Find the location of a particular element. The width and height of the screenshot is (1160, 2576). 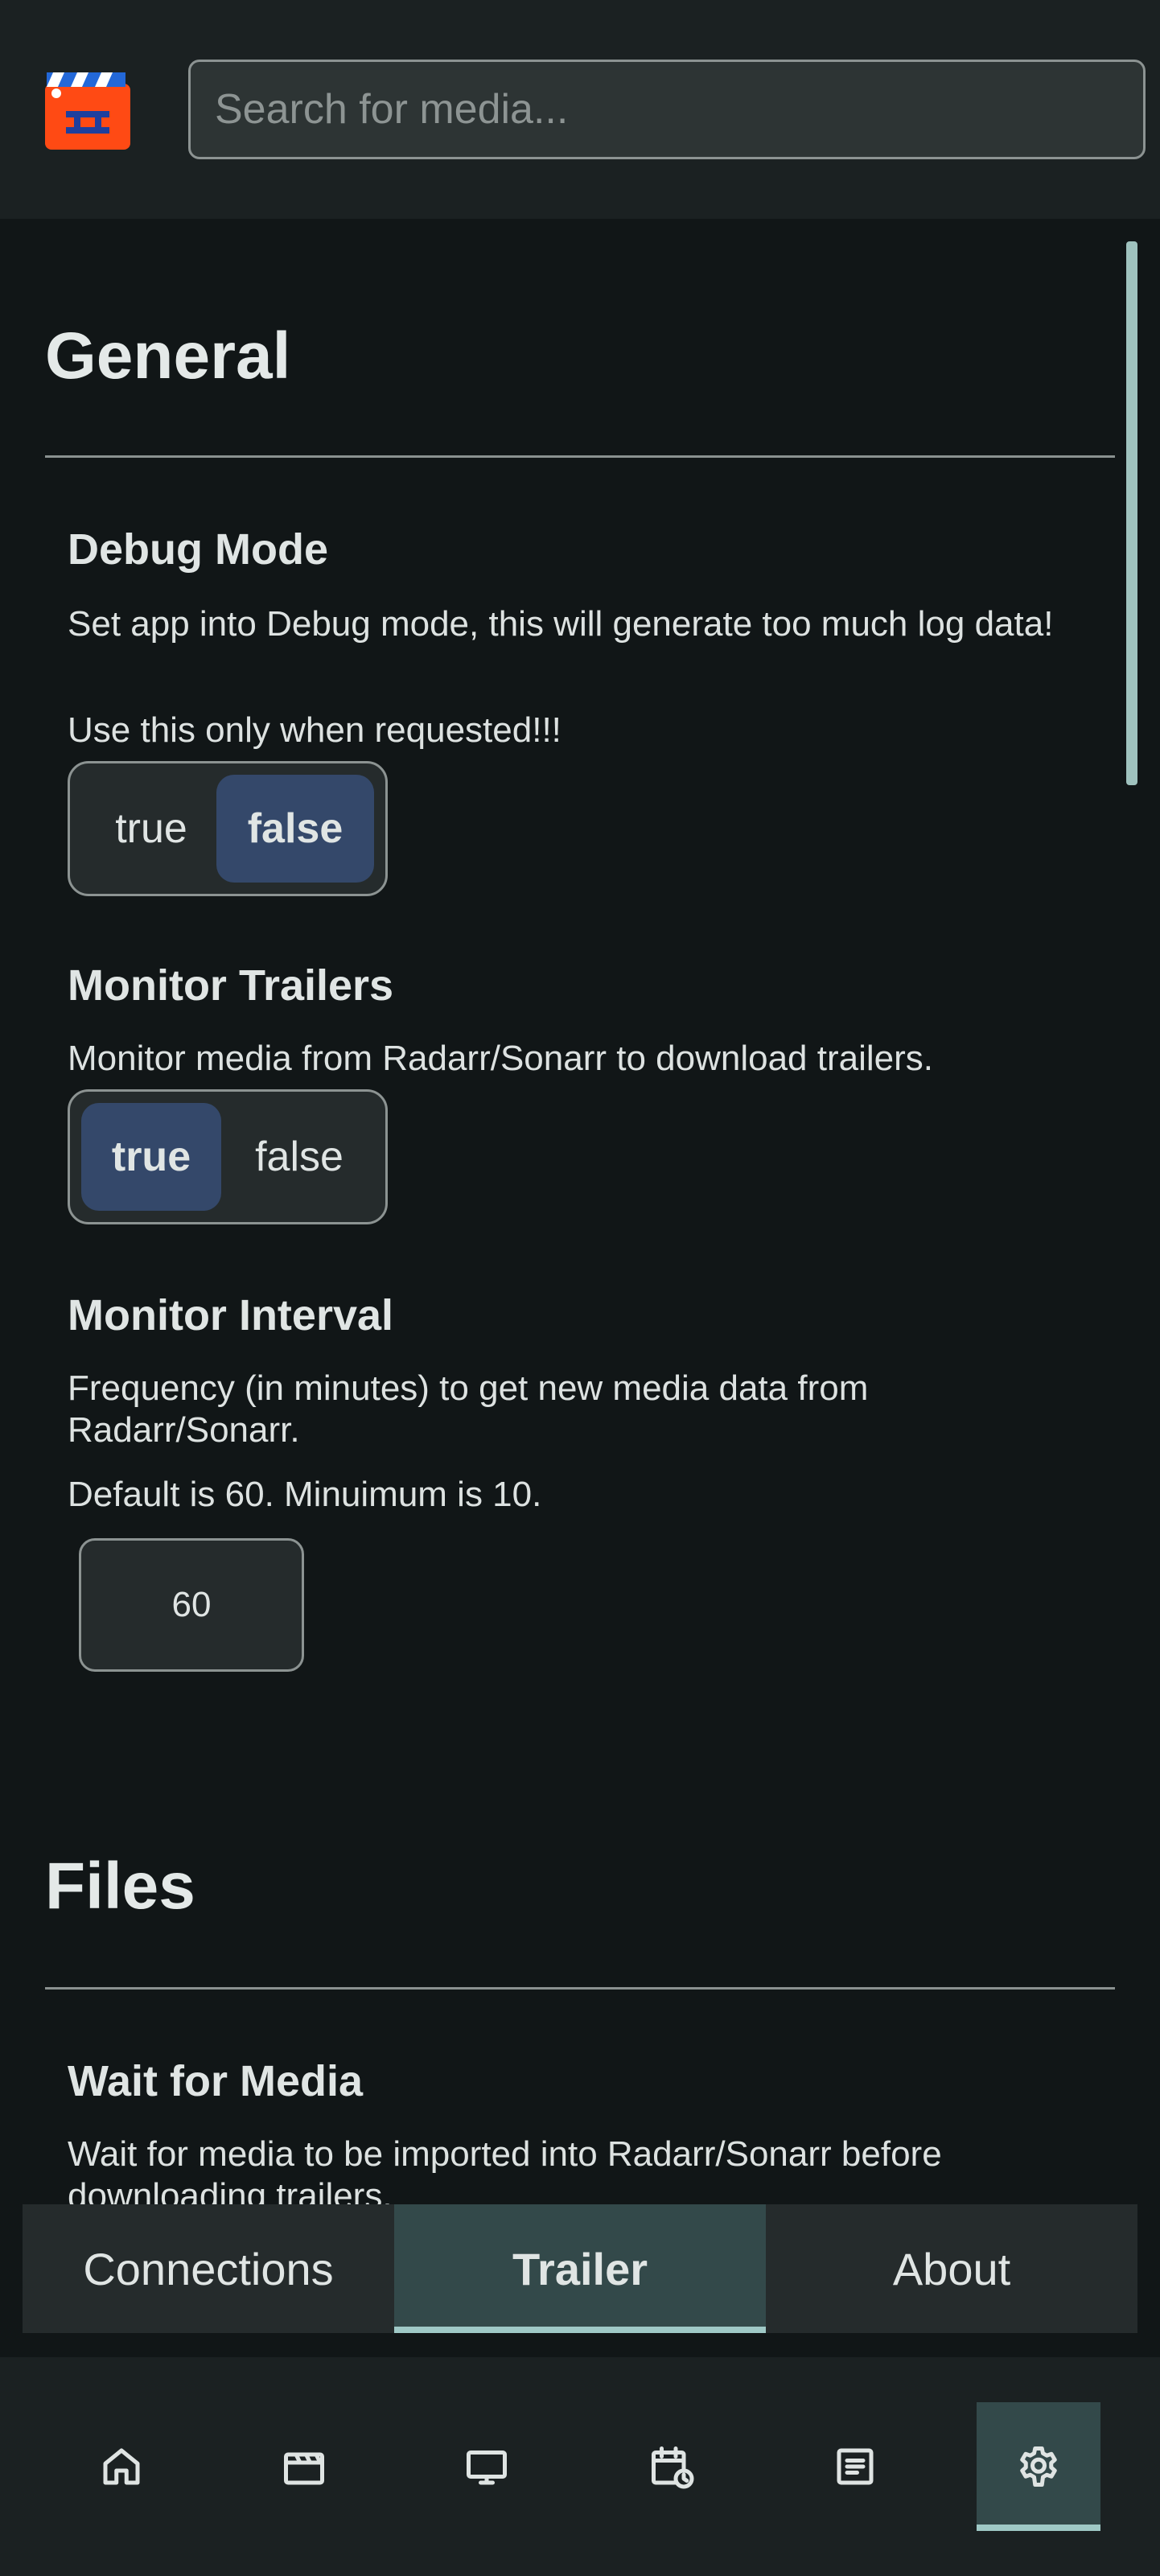

nav-home is located at coordinates (121, 2466).